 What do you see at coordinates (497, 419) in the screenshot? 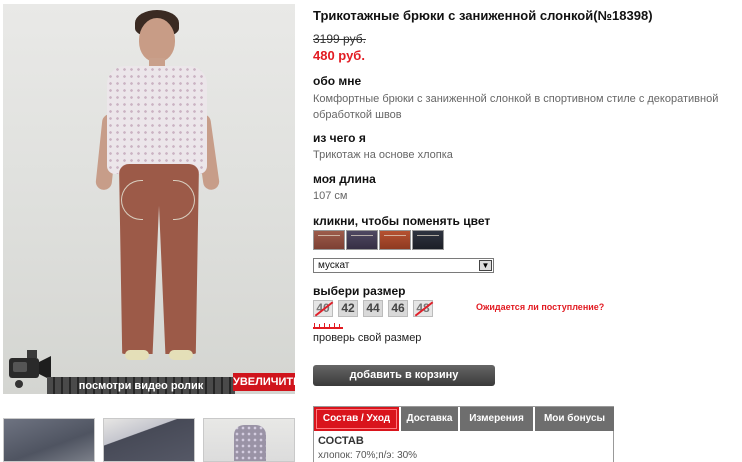
I see `tab-measurements: Измерения` at bounding box center [497, 419].